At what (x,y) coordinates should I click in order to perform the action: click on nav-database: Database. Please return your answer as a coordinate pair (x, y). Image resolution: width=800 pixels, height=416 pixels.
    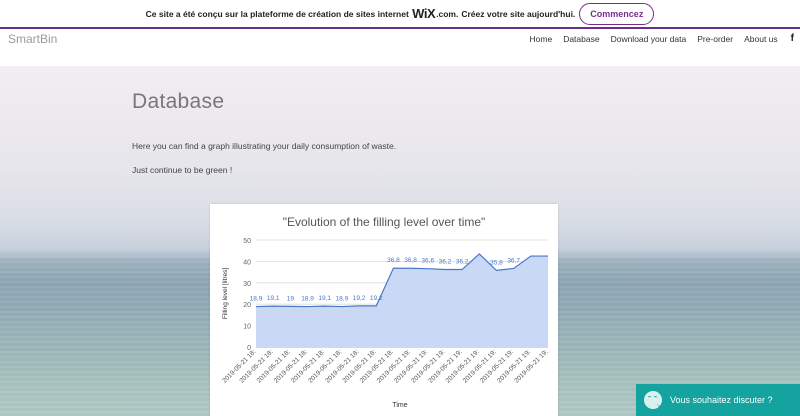
    Looking at the image, I should click on (581, 39).